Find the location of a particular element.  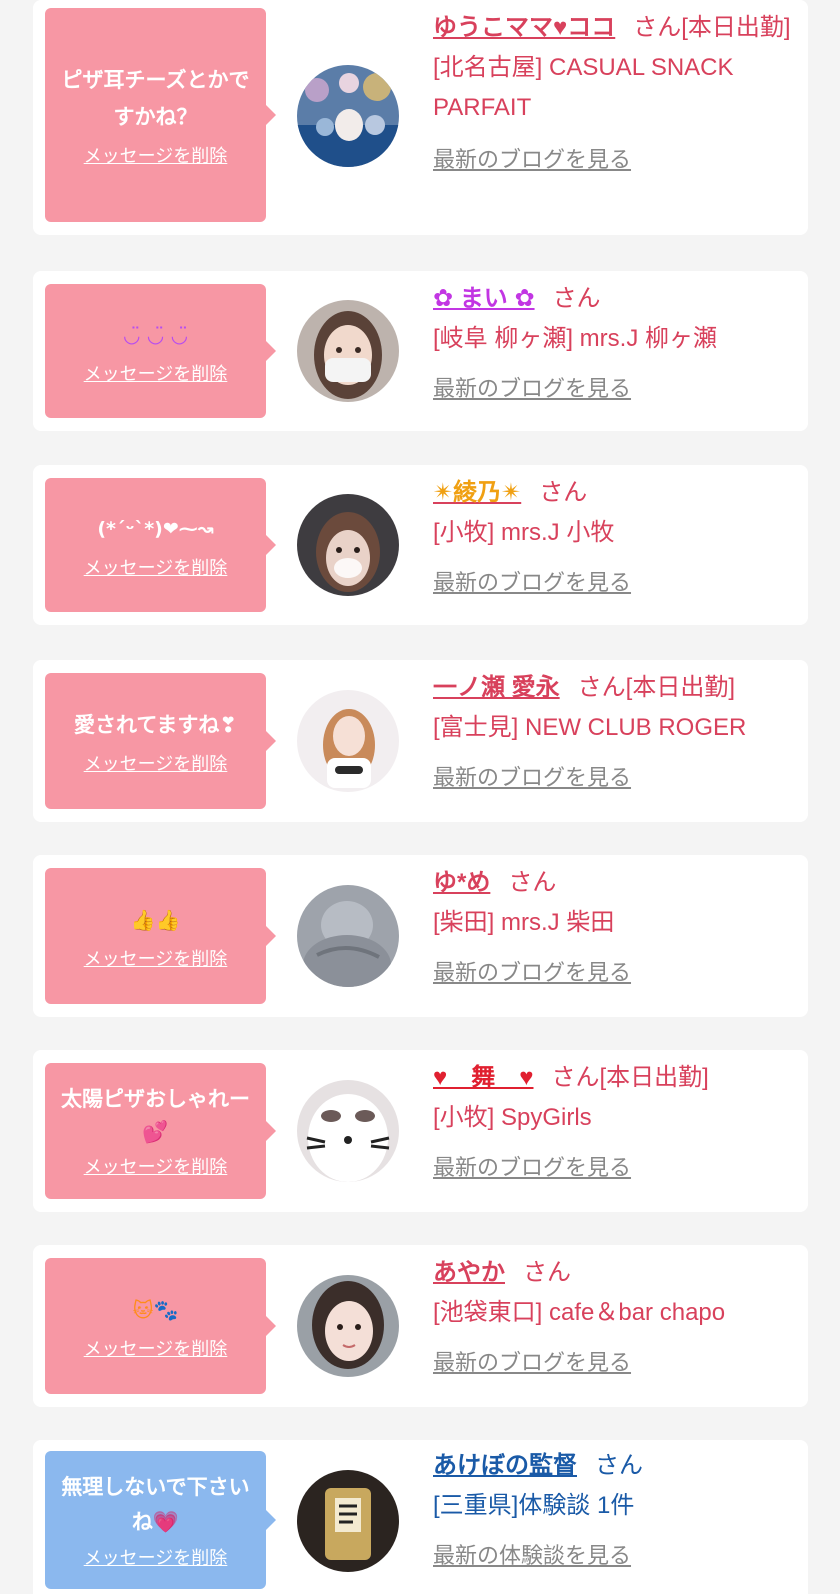

girl-info: ♥ 舞 ♥ さん[本日出勤] [小牧] SpyGirls 最新のブログを見る is located at coordinates (615, 1120).